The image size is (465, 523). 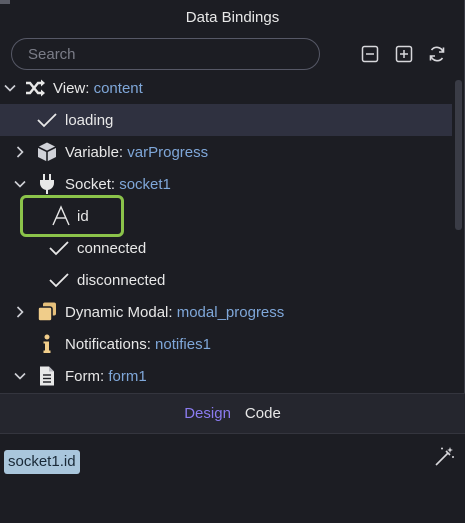 I want to click on refresh-icon, so click(x=437, y=54).